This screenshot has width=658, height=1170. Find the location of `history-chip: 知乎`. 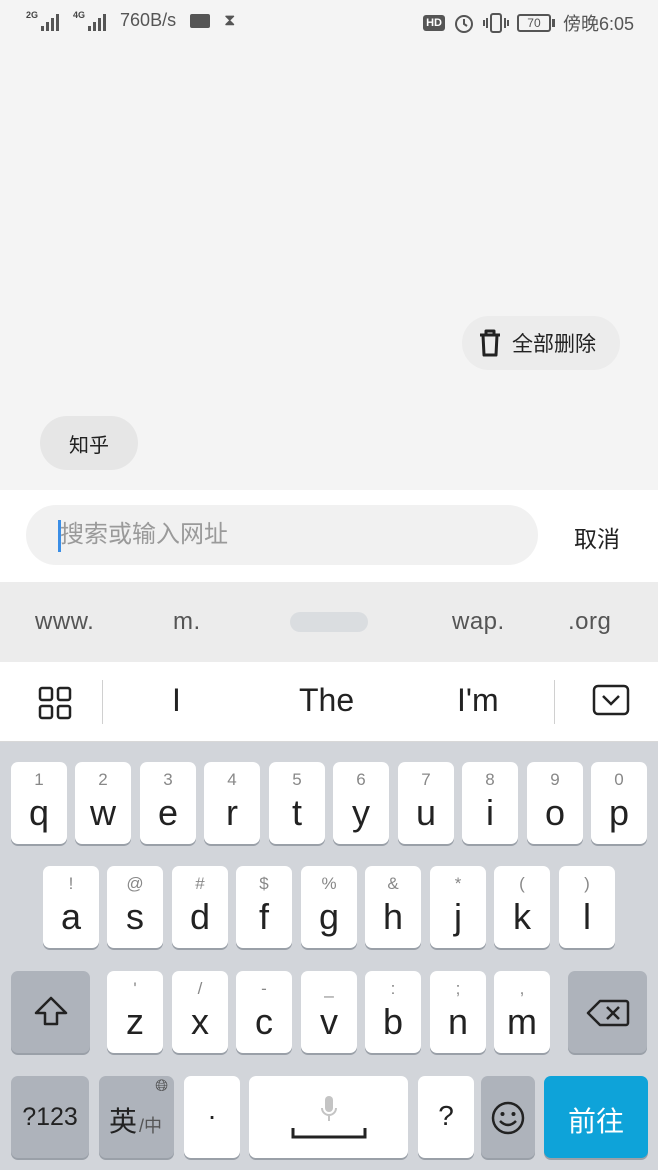

history-chip: 知乎 is located at coordinates (89, 443).